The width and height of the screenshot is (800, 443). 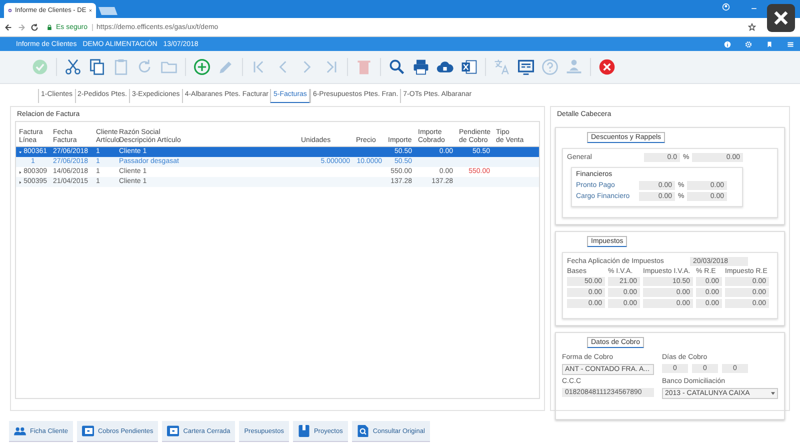 I want to click on star-icon, so click(x=752, y=27).